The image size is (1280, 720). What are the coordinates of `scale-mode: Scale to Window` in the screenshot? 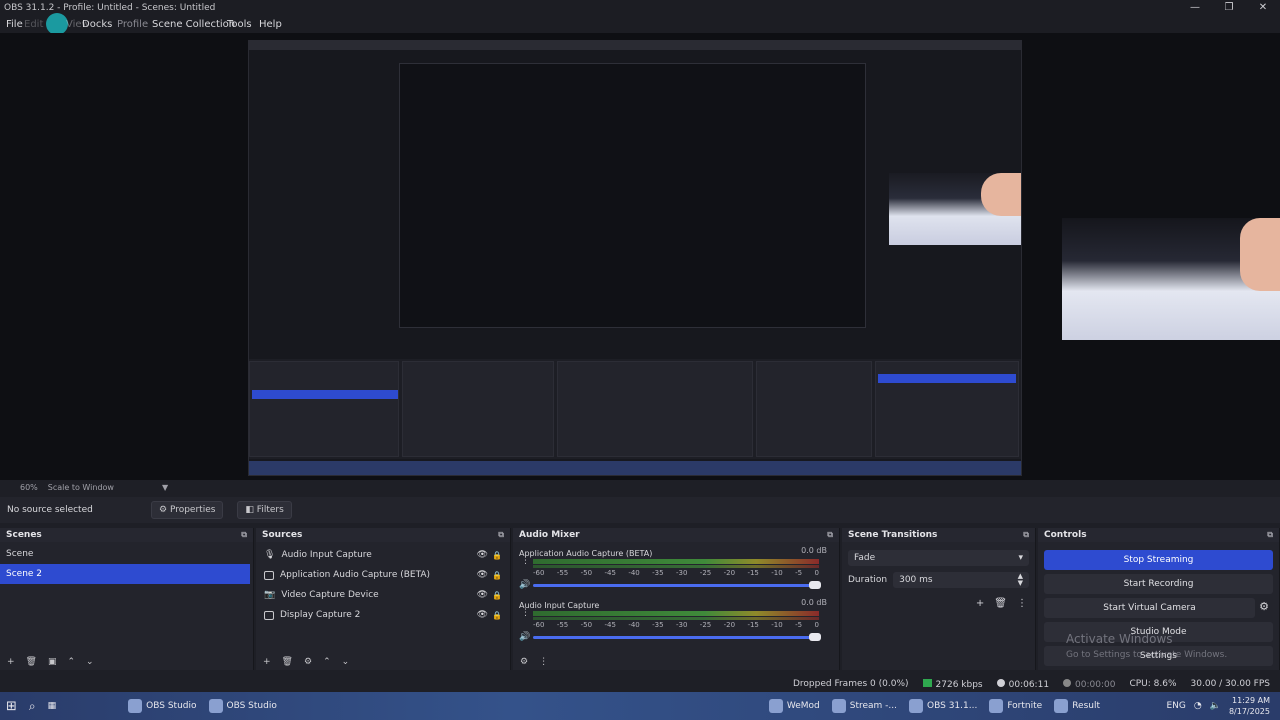 It's located at (81, 487).